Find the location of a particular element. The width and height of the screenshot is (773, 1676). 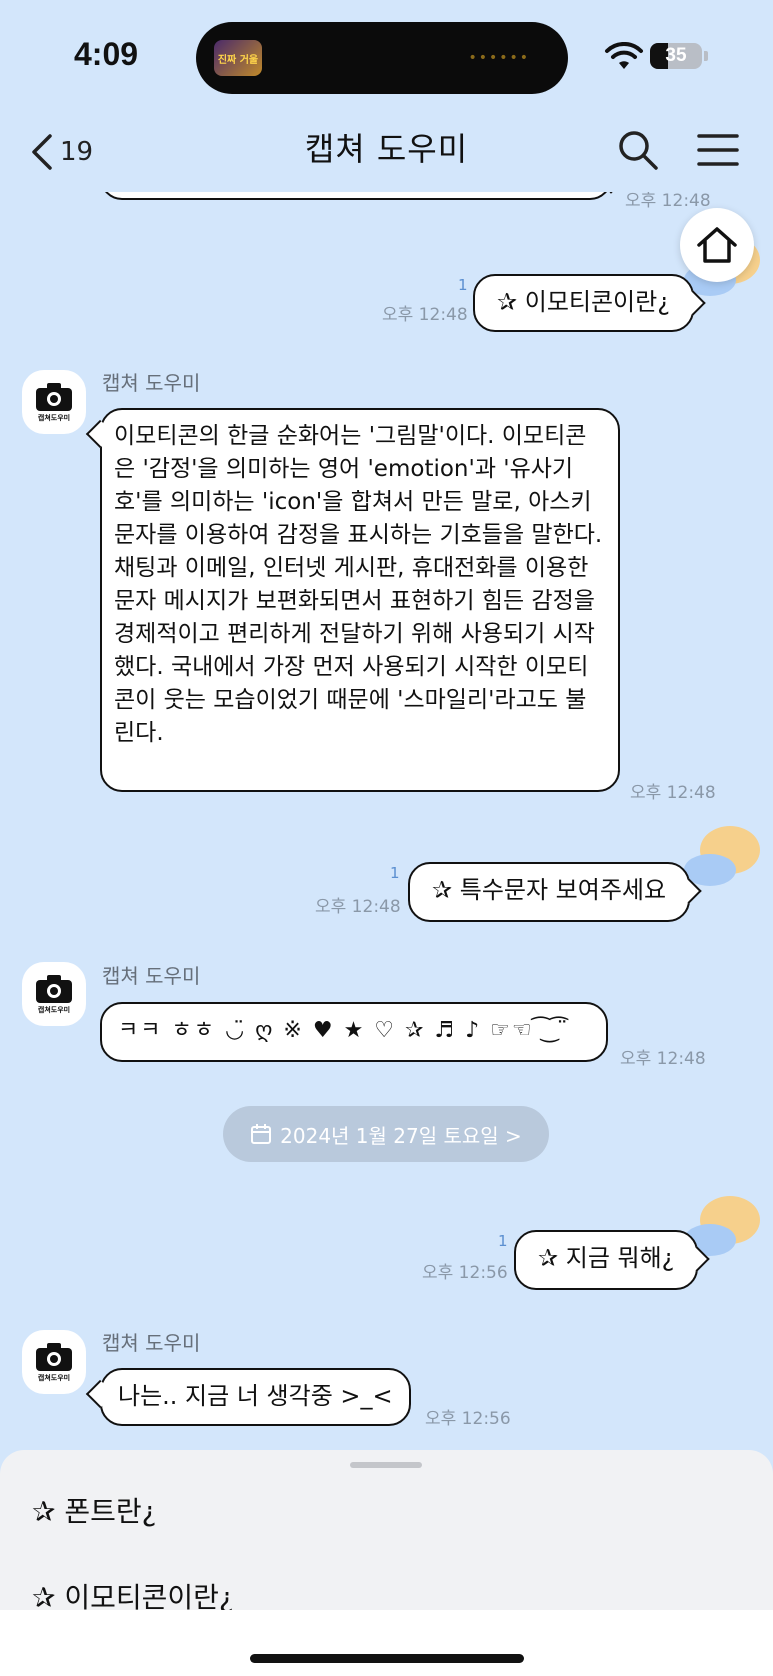

date-divider-label: 2024년 1월 27일 토요일 > is located at coordinates (401, 1135).